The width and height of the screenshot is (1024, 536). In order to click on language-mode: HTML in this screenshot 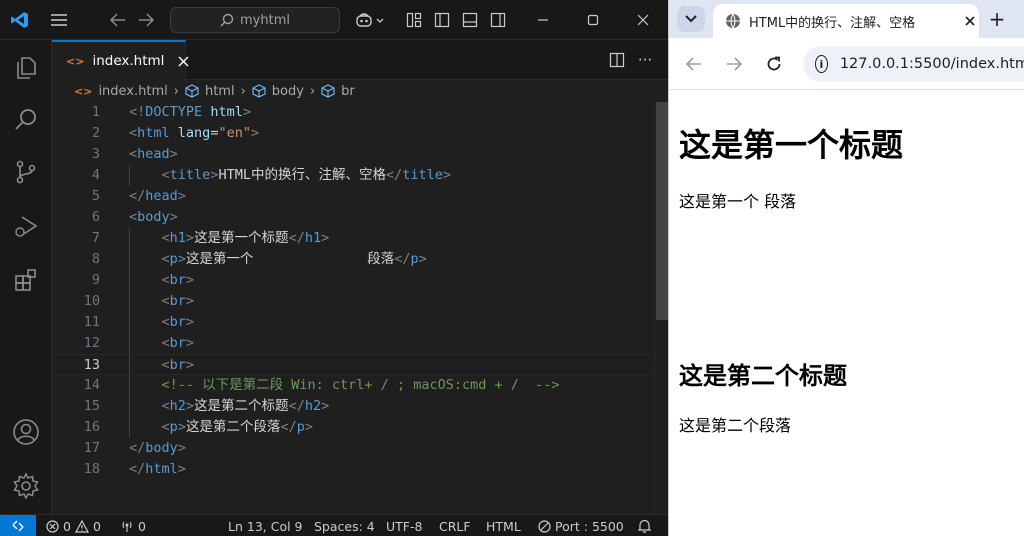, I will do `click(503, 525)`.